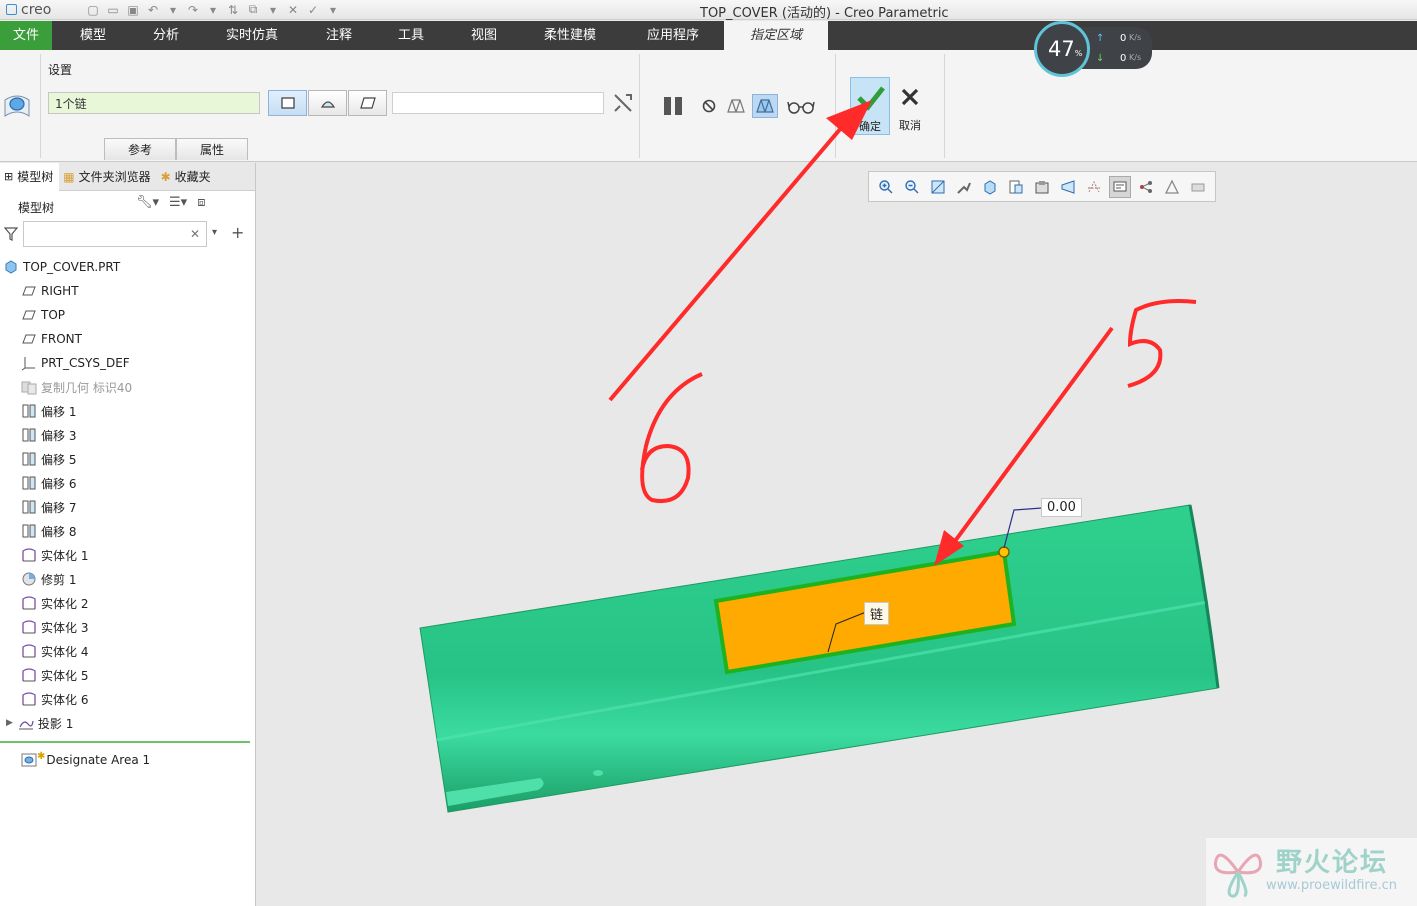 The width and height of the screenshot is (1417, 906). I want to click on point-display-icon, so click(1172, 187).